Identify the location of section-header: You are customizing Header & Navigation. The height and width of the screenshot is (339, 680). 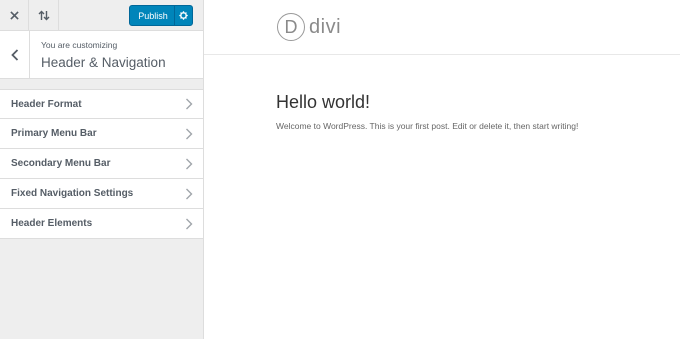
(101, 55).